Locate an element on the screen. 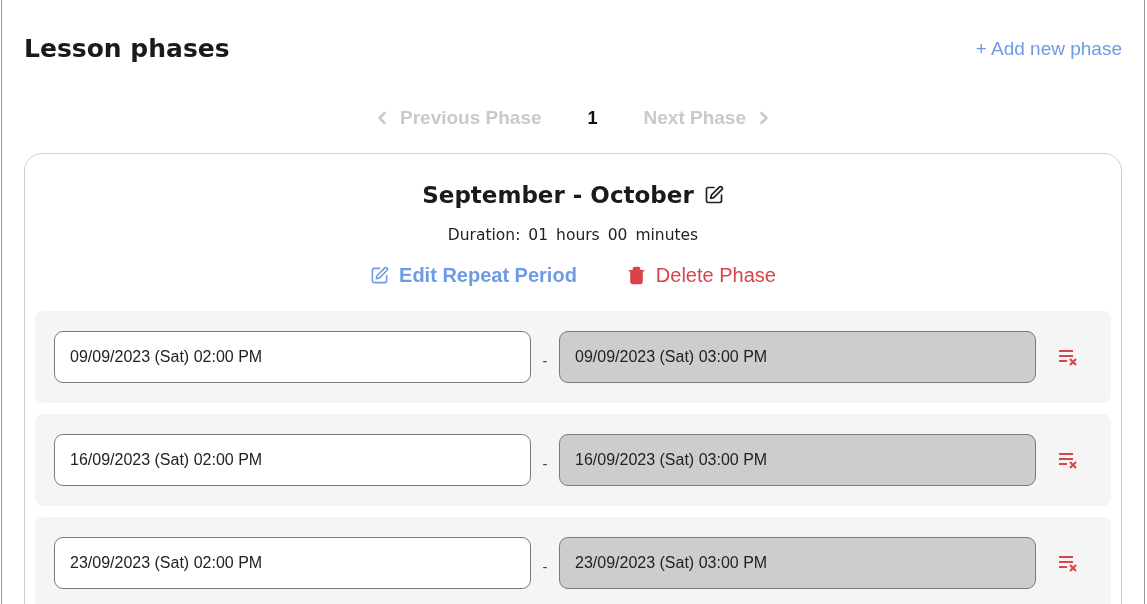 The image size is (1147, 604). start-time-field: 23/09/2023 (Sat) 02:00 PM is located at coordinates (292, 563).